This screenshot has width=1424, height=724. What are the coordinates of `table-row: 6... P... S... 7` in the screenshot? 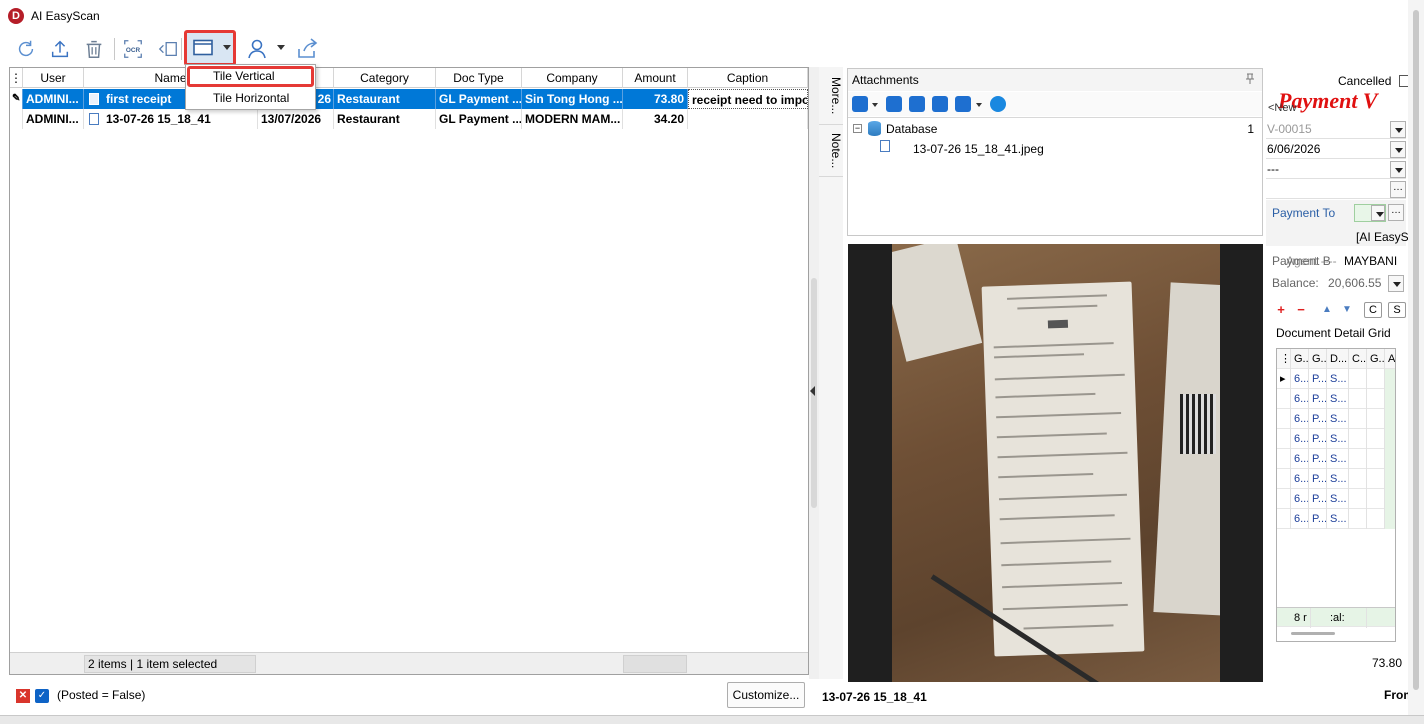 It's located at (1336, 399).